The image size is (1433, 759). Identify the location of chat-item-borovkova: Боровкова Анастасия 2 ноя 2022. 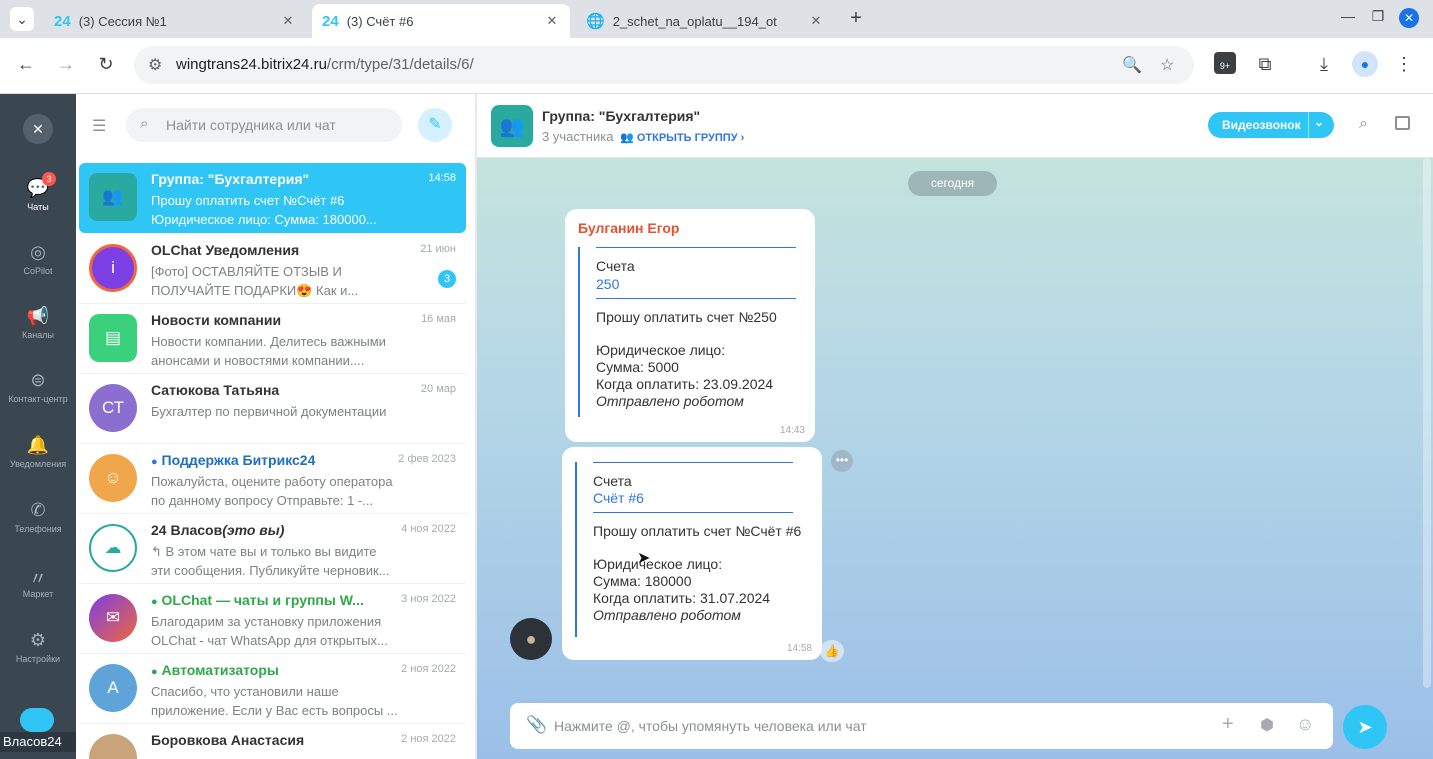
(272, 741).